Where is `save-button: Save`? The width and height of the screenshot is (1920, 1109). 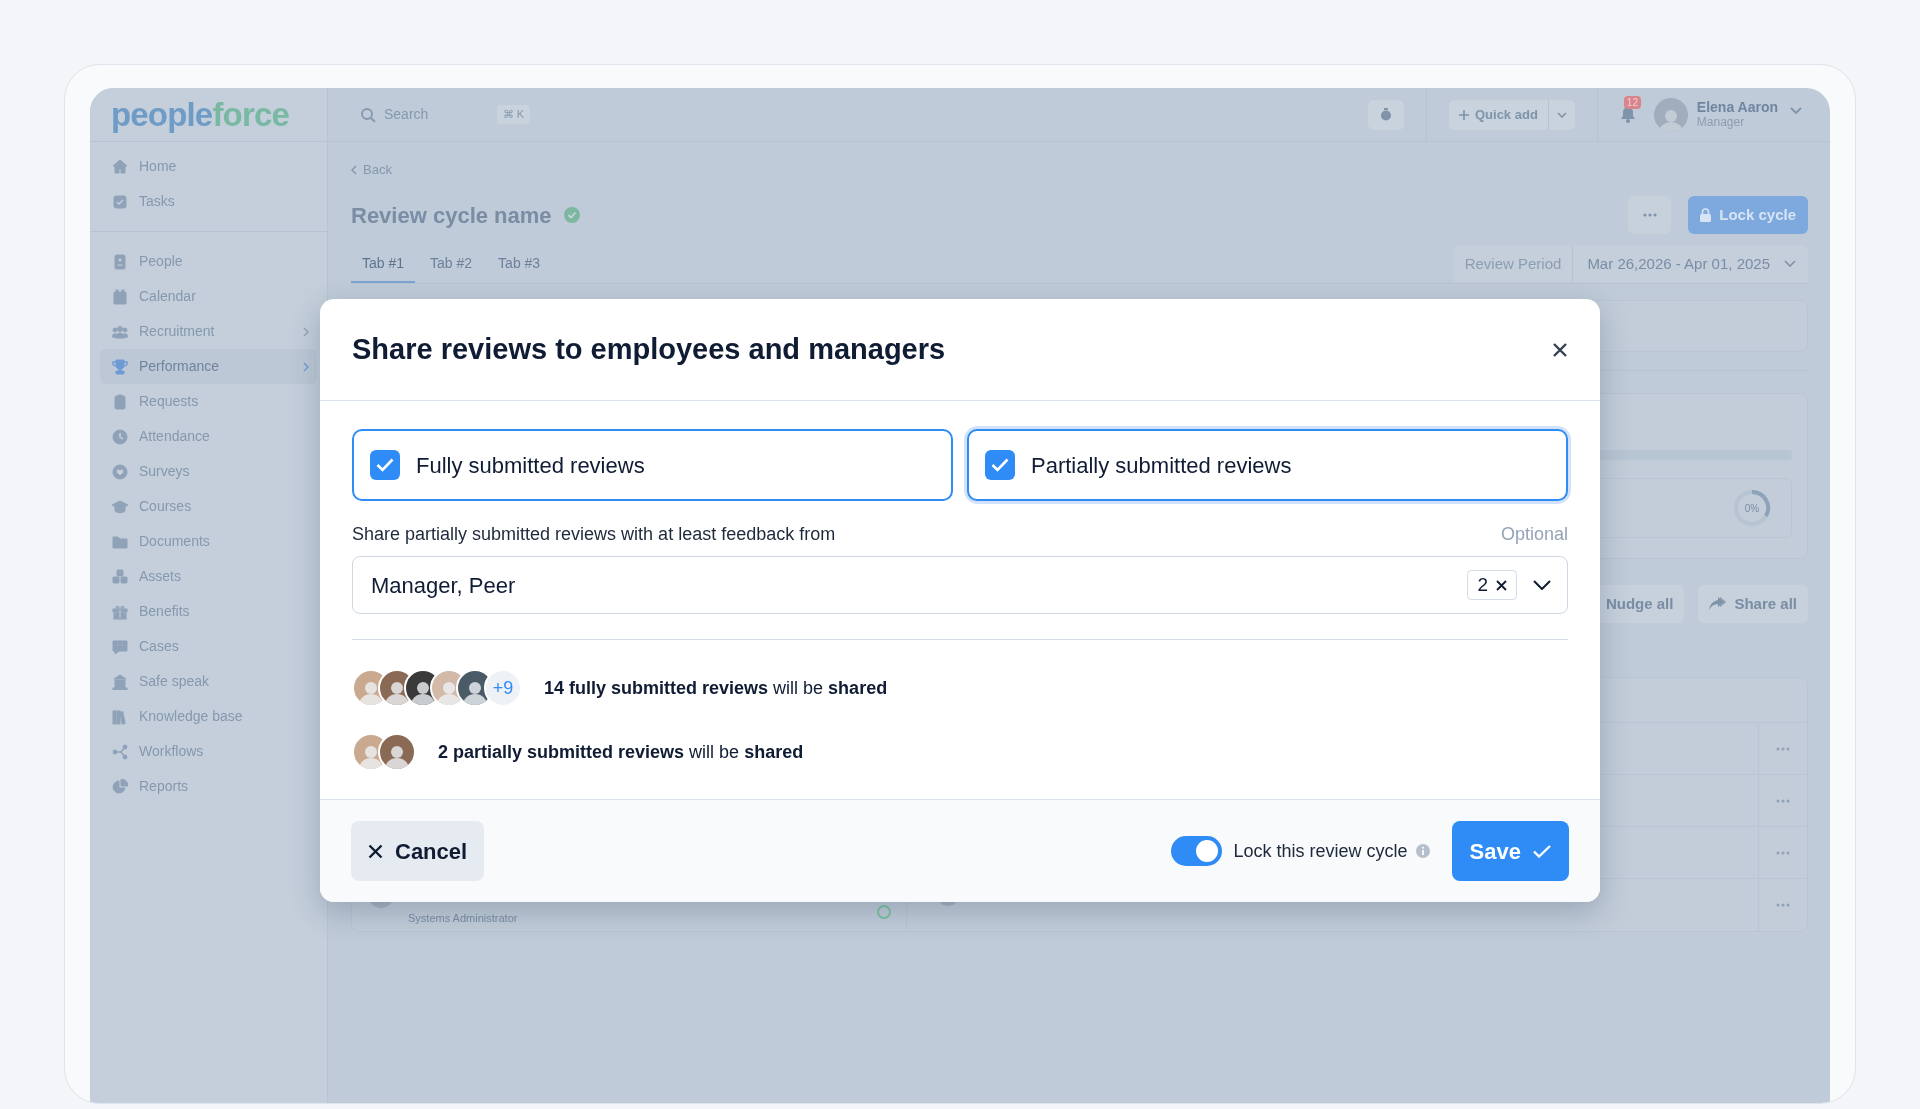 save-button: Save is located at coordinates (1510, 851).